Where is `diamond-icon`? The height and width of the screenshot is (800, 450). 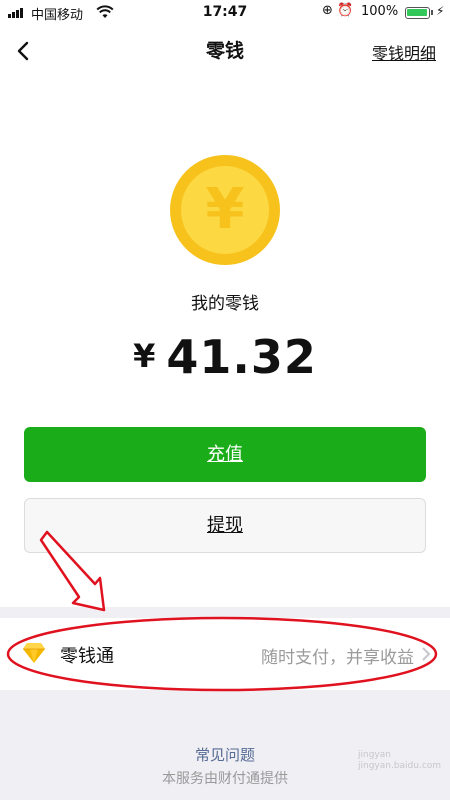
diamond-icon is located at coordinates (34, 653).